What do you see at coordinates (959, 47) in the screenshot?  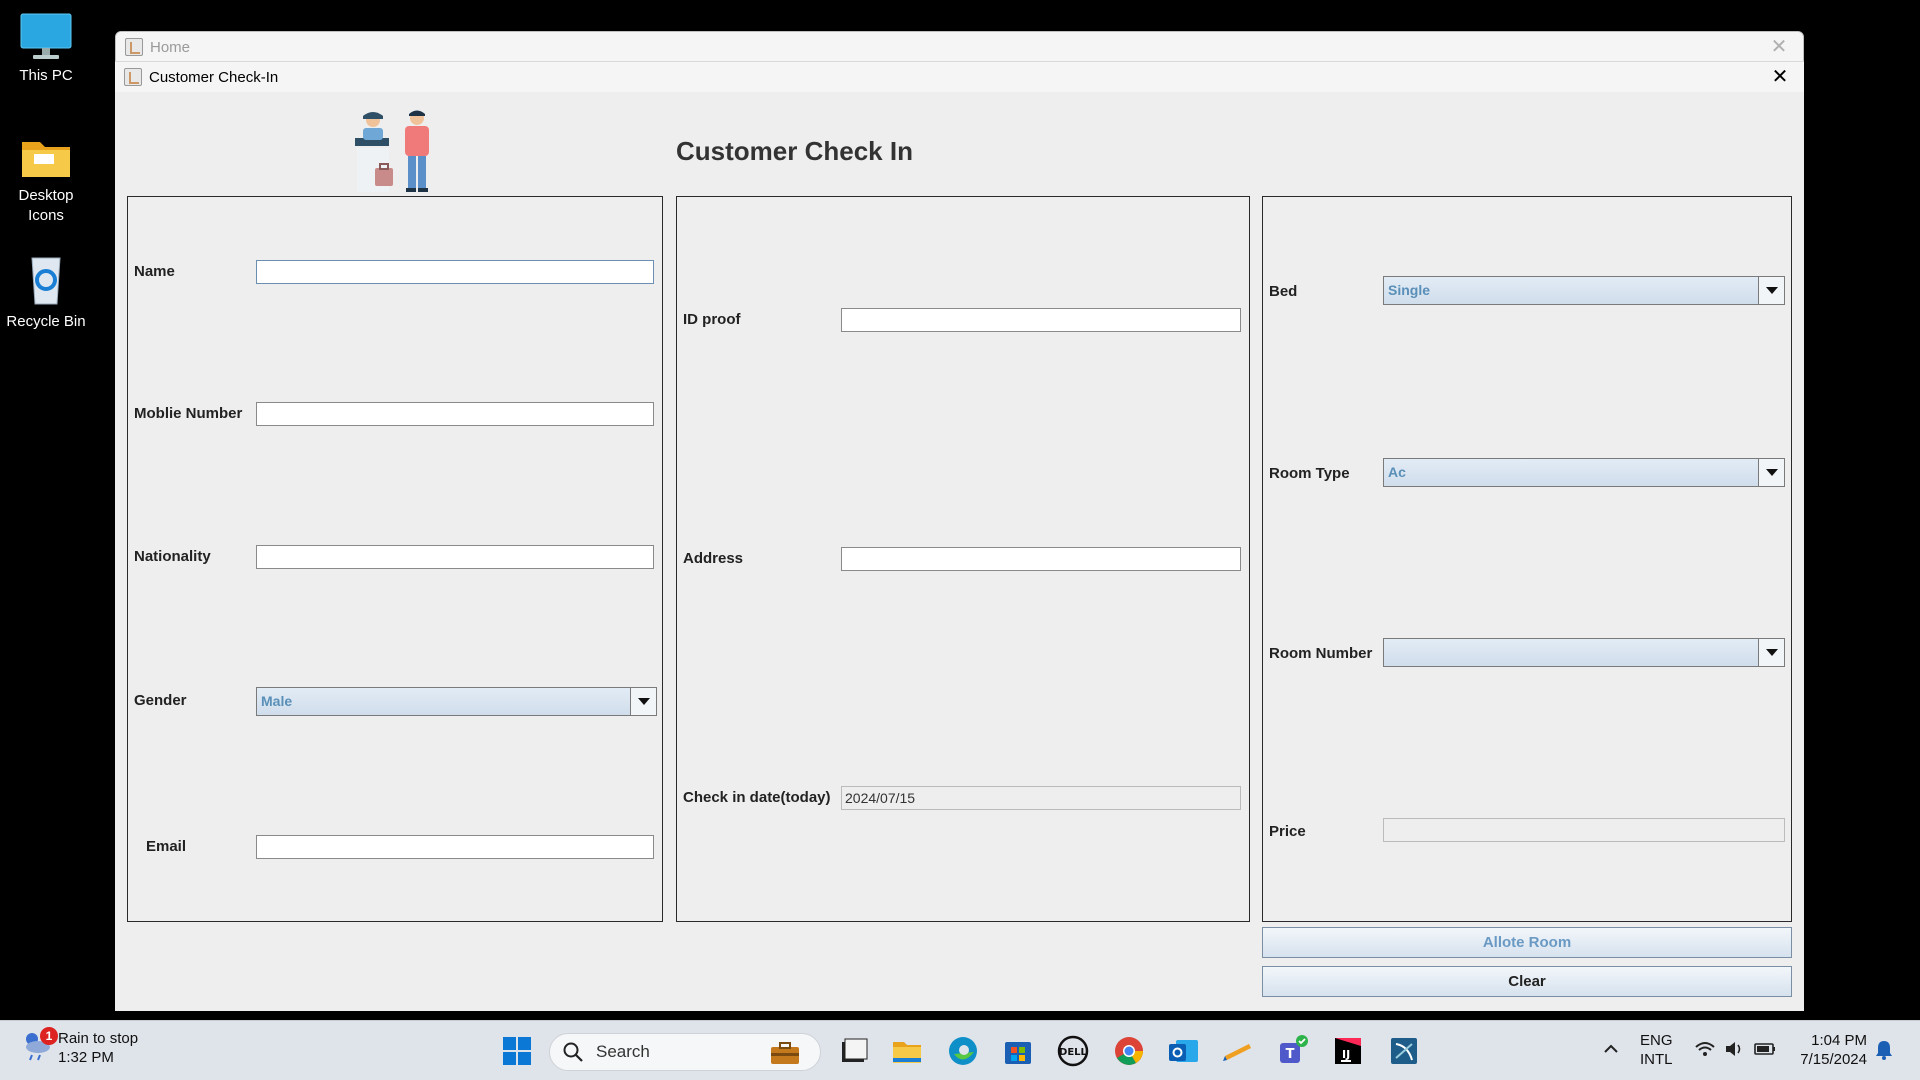 I see `home-titlebar: Home ✕` at bounding box center [959, 47].